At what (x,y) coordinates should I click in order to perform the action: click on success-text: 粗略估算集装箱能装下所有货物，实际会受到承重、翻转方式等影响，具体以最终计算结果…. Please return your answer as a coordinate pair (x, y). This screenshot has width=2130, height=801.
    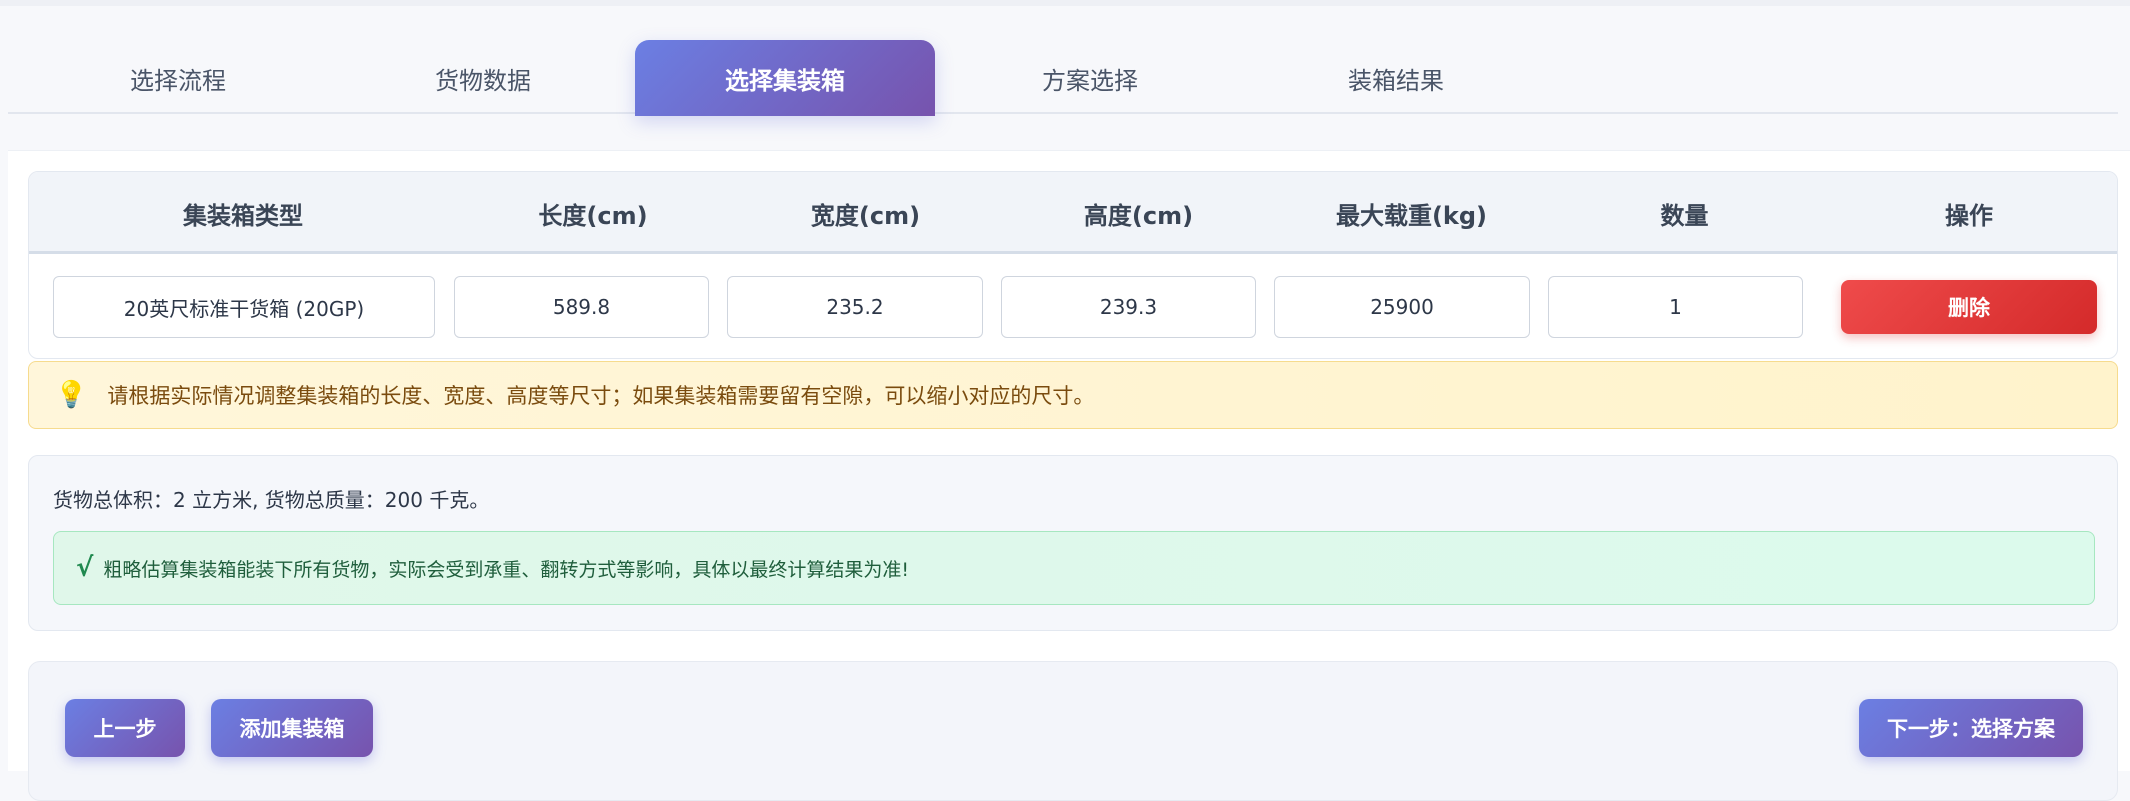
    Looking at the image, I should click on (506, 569).